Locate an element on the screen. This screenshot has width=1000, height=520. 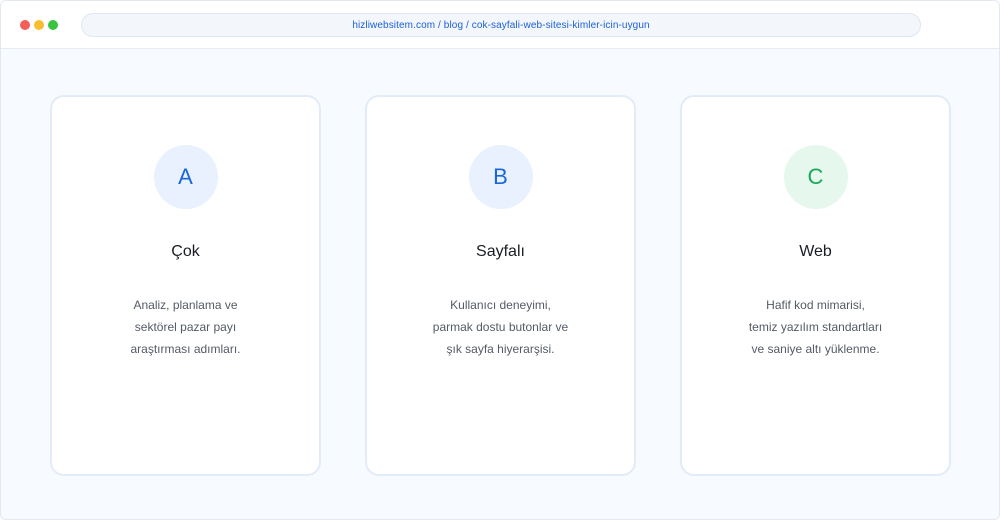
card-description-line: şık sayfa hiyerarşisi. is located at coordinates (500, 349).